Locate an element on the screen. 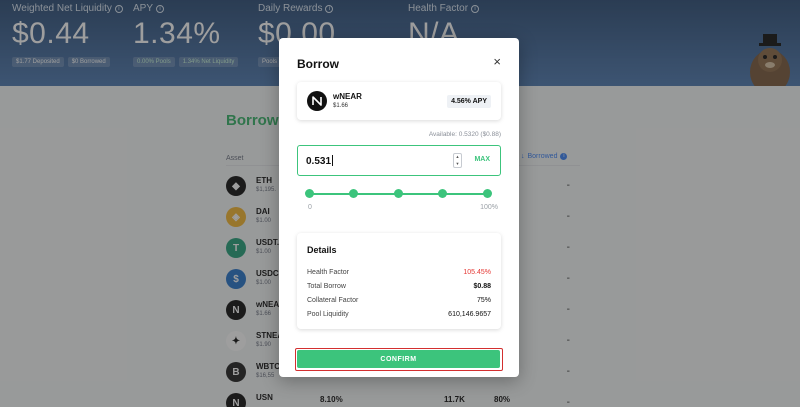 Image resolution: width=800 pixels, height=407 pixels. max-button: MAX is located at coordinates (482, 159).